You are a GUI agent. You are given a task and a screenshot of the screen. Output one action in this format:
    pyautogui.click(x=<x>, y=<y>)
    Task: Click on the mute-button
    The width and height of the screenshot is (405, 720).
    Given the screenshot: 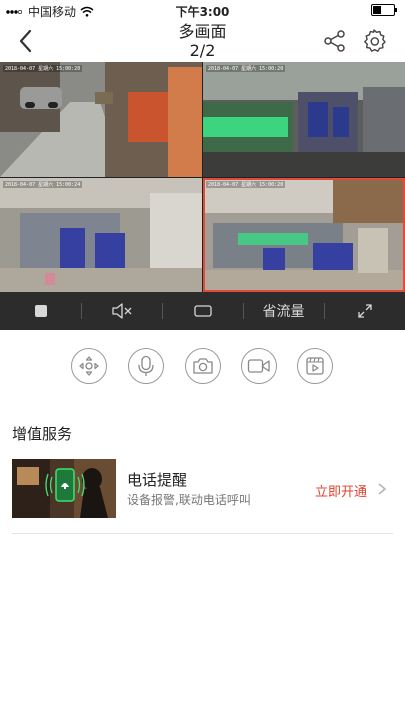 What is the action you would take?
    pyautogui.click(x=121, y=311)
    